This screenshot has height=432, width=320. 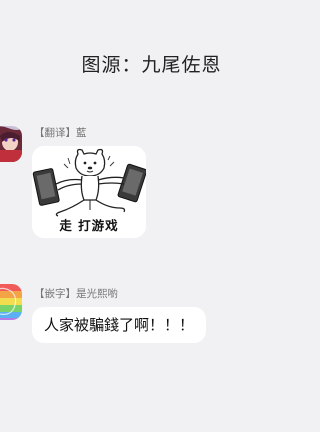 I want to click on sender-name: 【嵌字】是光熙喲, so click(x=76, y=294).